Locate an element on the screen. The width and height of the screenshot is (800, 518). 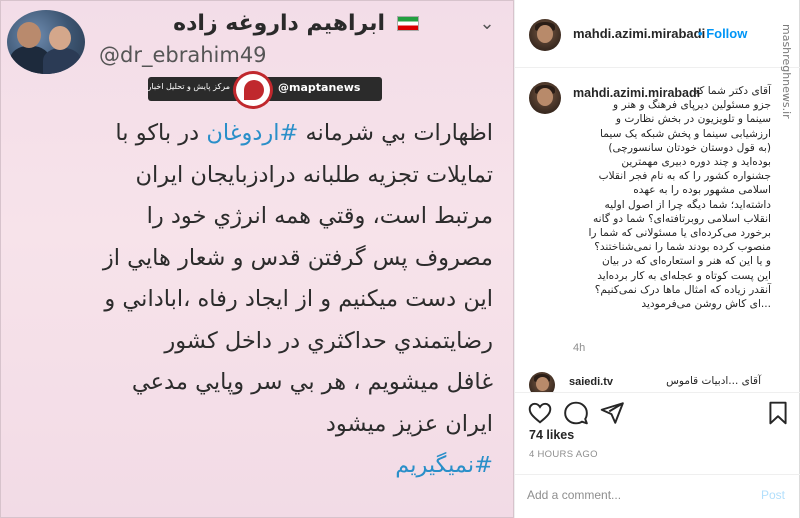
header-username: mahdi.azimi.mirabadi is located at coordinates (639, 33).